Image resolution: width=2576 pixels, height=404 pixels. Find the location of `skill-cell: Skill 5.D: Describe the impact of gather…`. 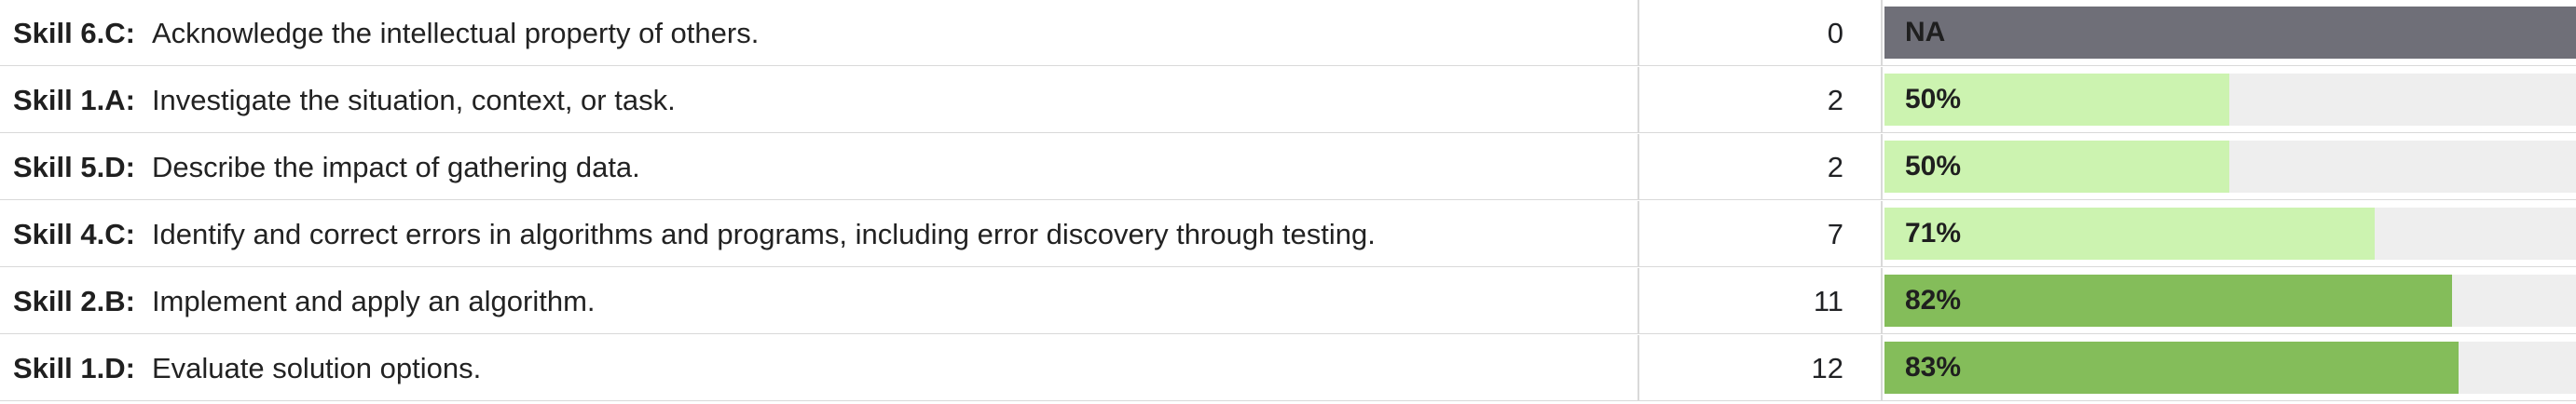

skill-cell: Skill 5.D: Describe the impact of gather… is located at coordinates (818, 167).